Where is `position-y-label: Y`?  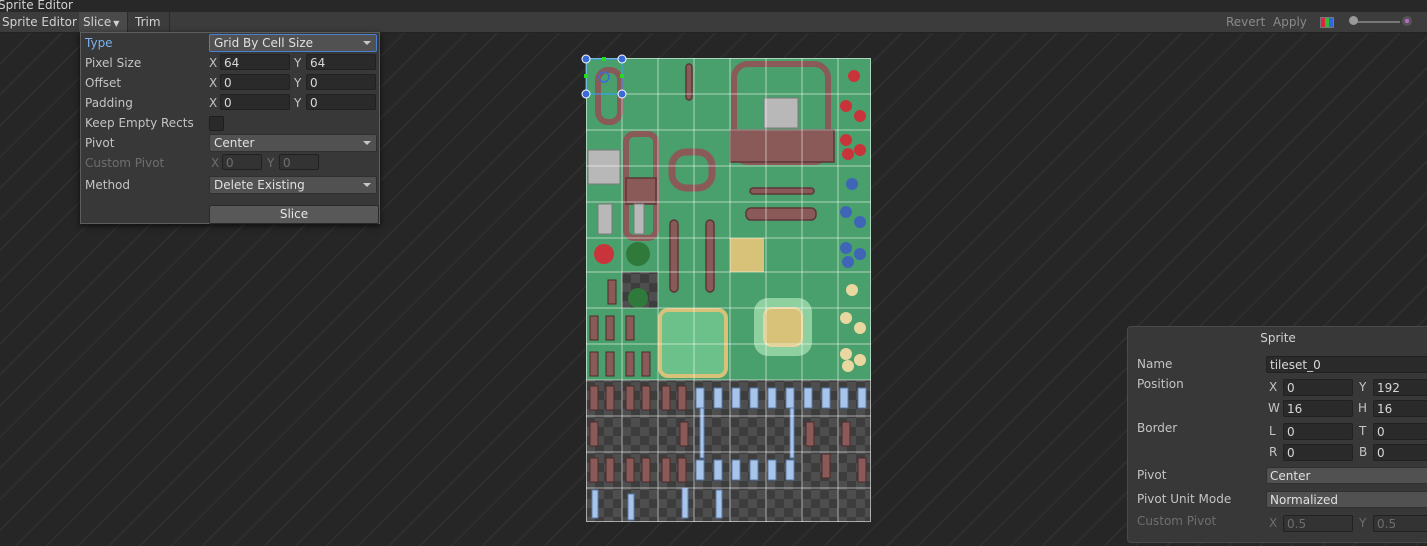
position-y-label: Y is located at coordinates (1363, 387).